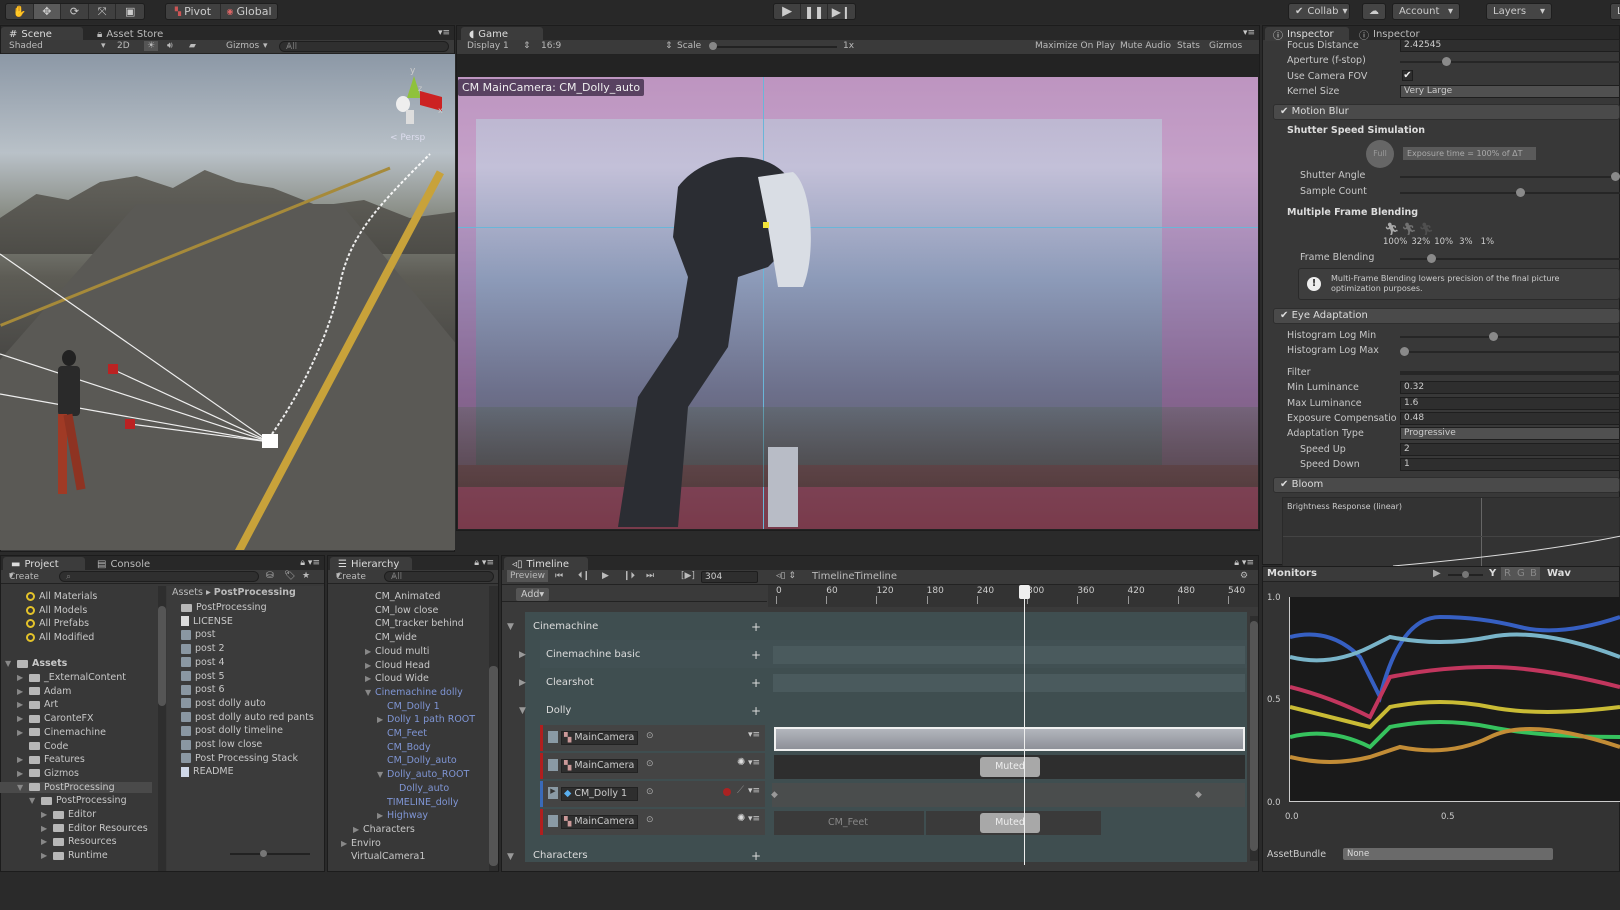 The height and width of the screenshot is (910, 1620). Describe the element at coordinates (493, 728) in the screenshot. I see `hierarchy-scrollbar` at that location.